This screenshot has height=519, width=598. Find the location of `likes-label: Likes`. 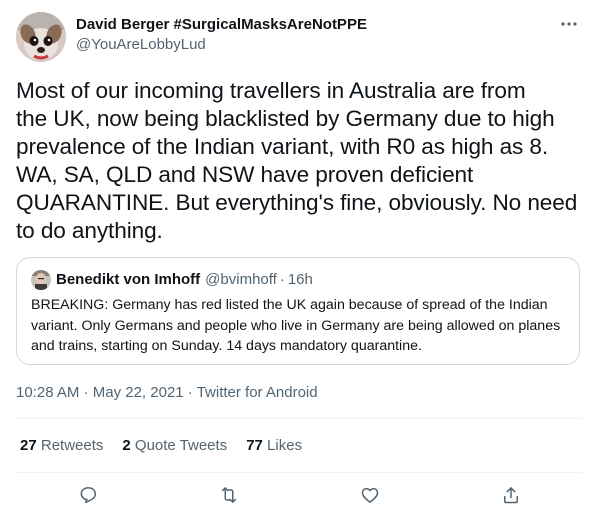

likes-label: Likes is located at coordinates (285, 445).